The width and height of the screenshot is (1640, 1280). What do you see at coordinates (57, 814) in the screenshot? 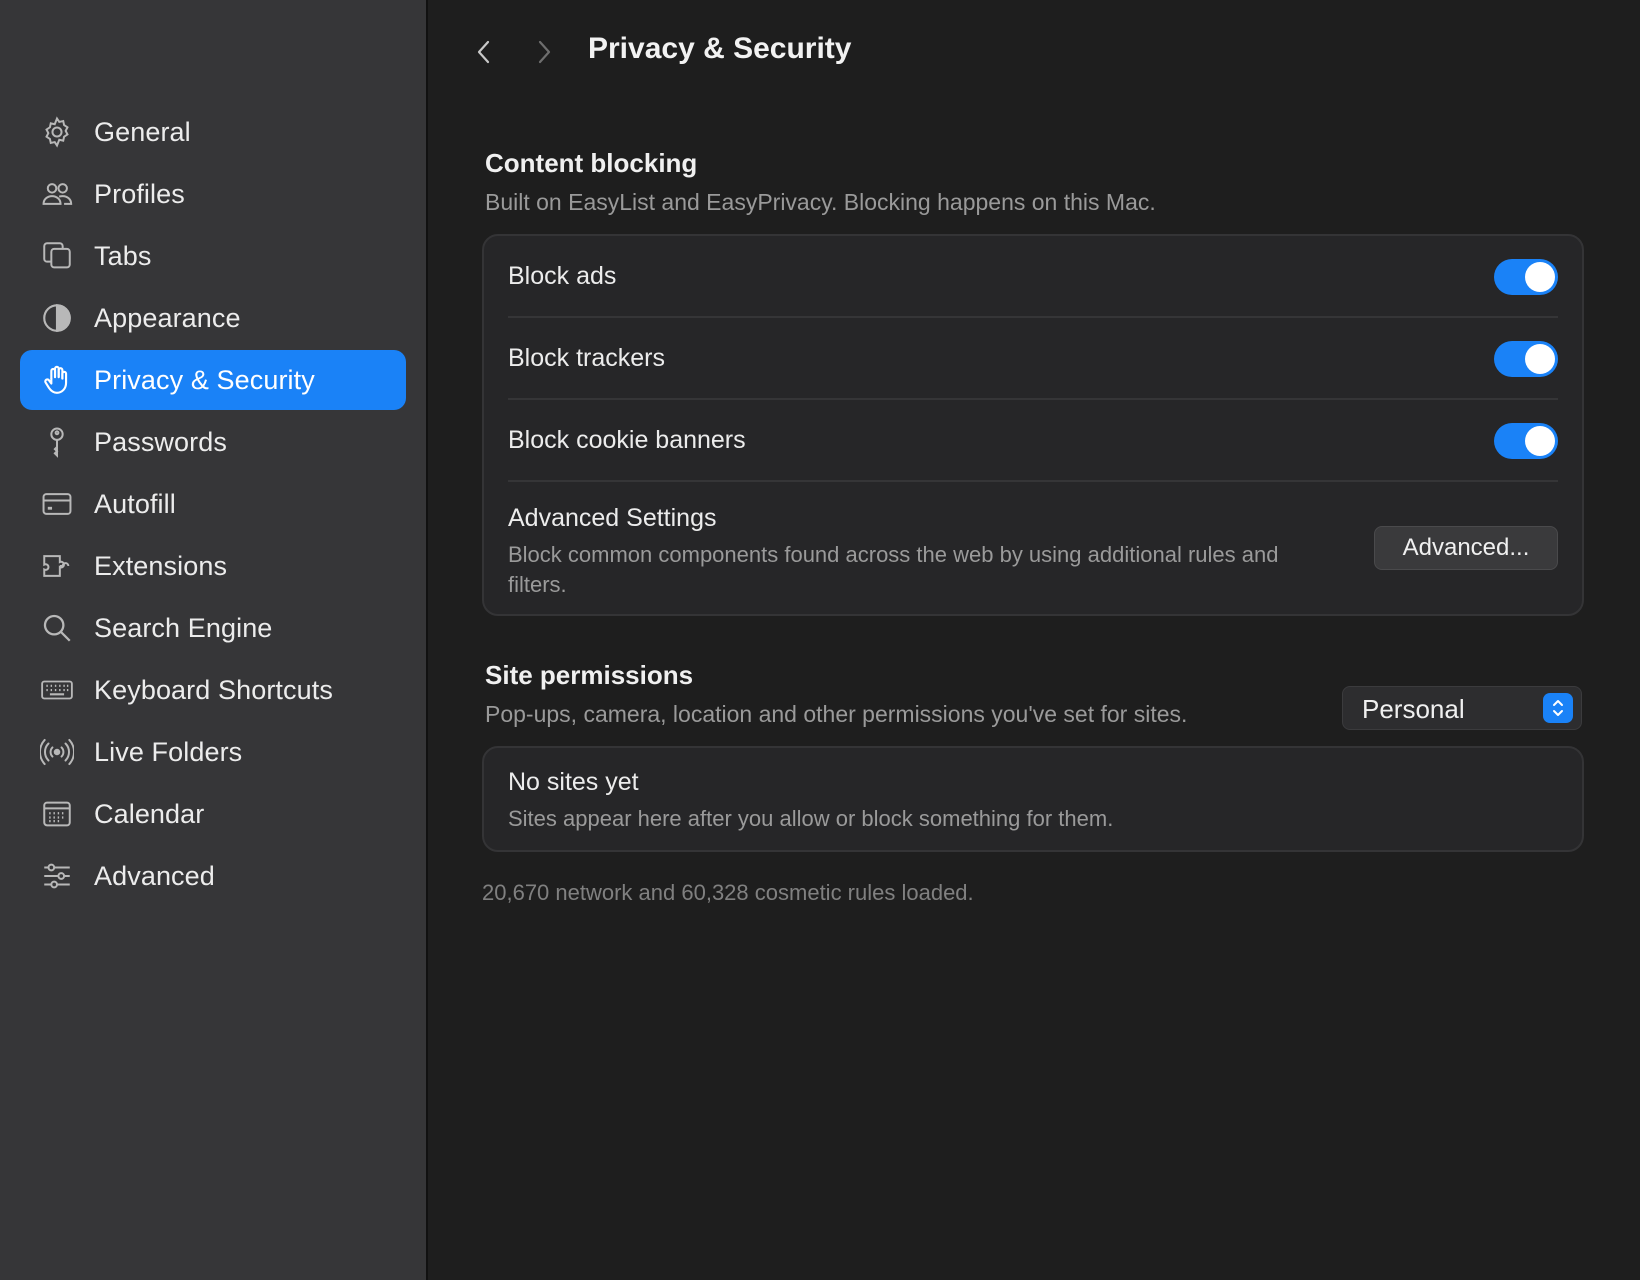
I see `calendar-icon` at bounding box center [57, 814].